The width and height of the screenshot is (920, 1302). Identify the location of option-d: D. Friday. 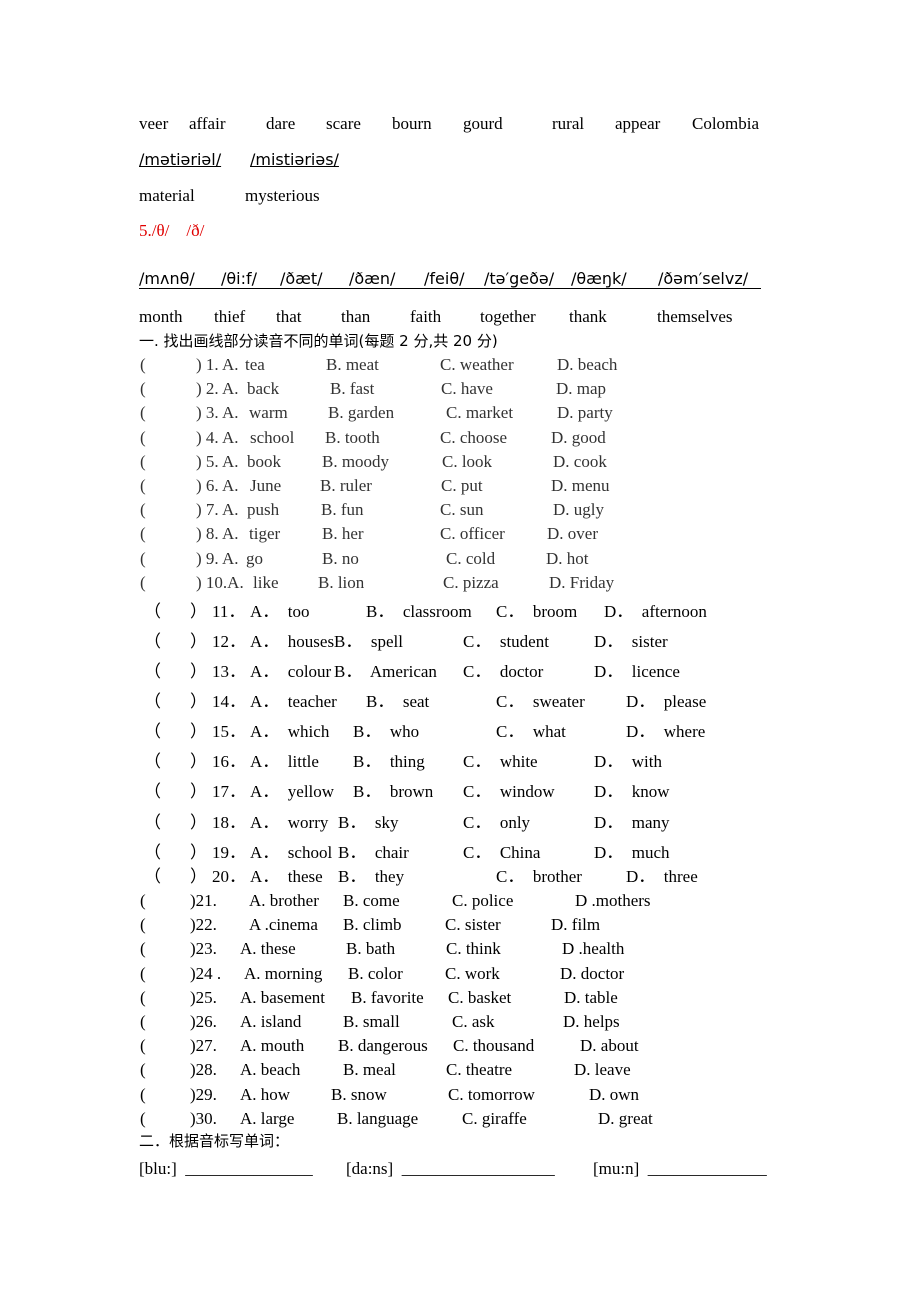
(582, 582).